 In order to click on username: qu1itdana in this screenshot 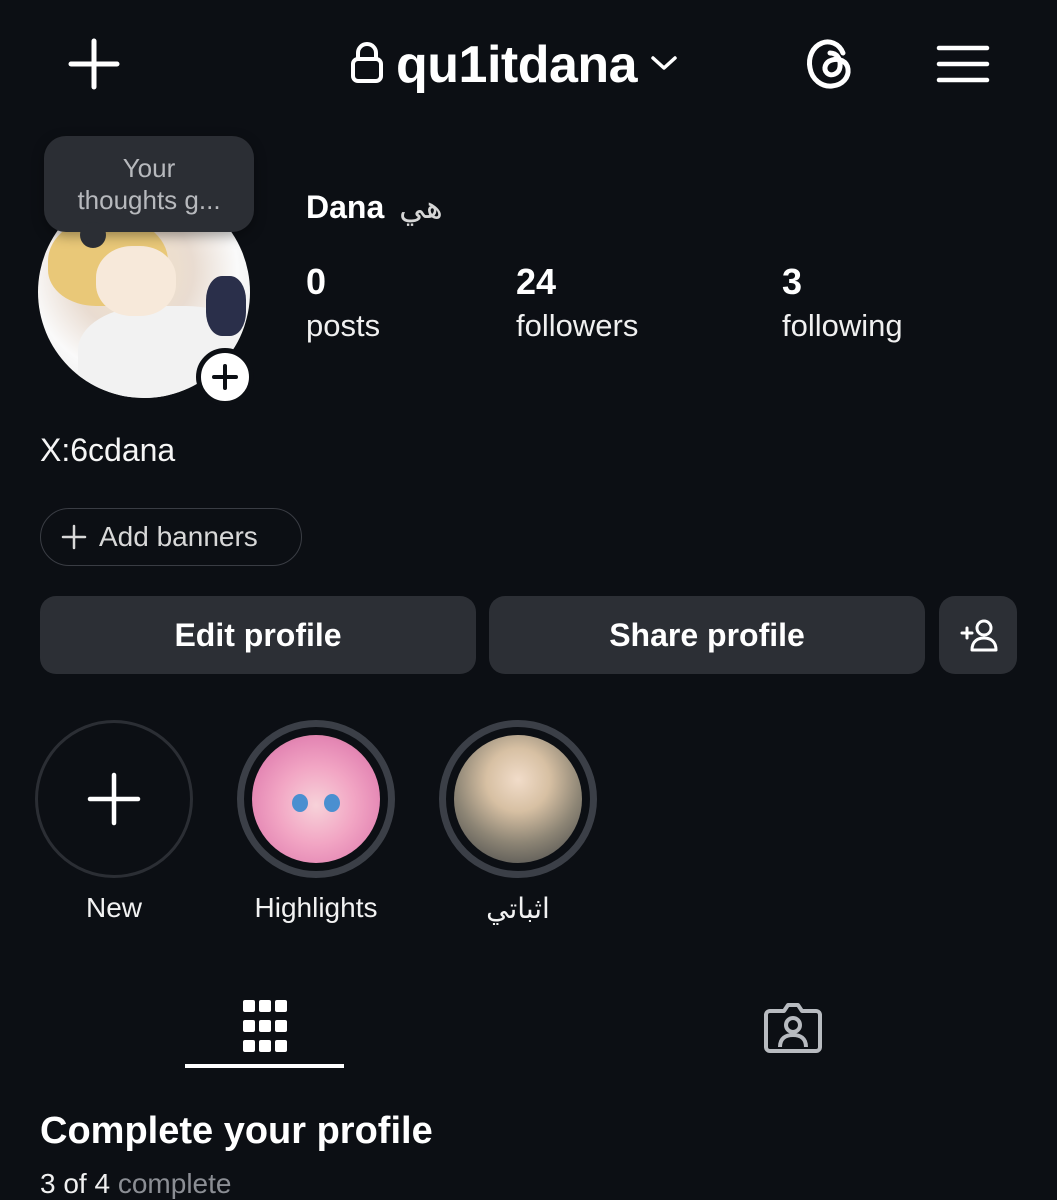, I will do `click(517, 65)`.